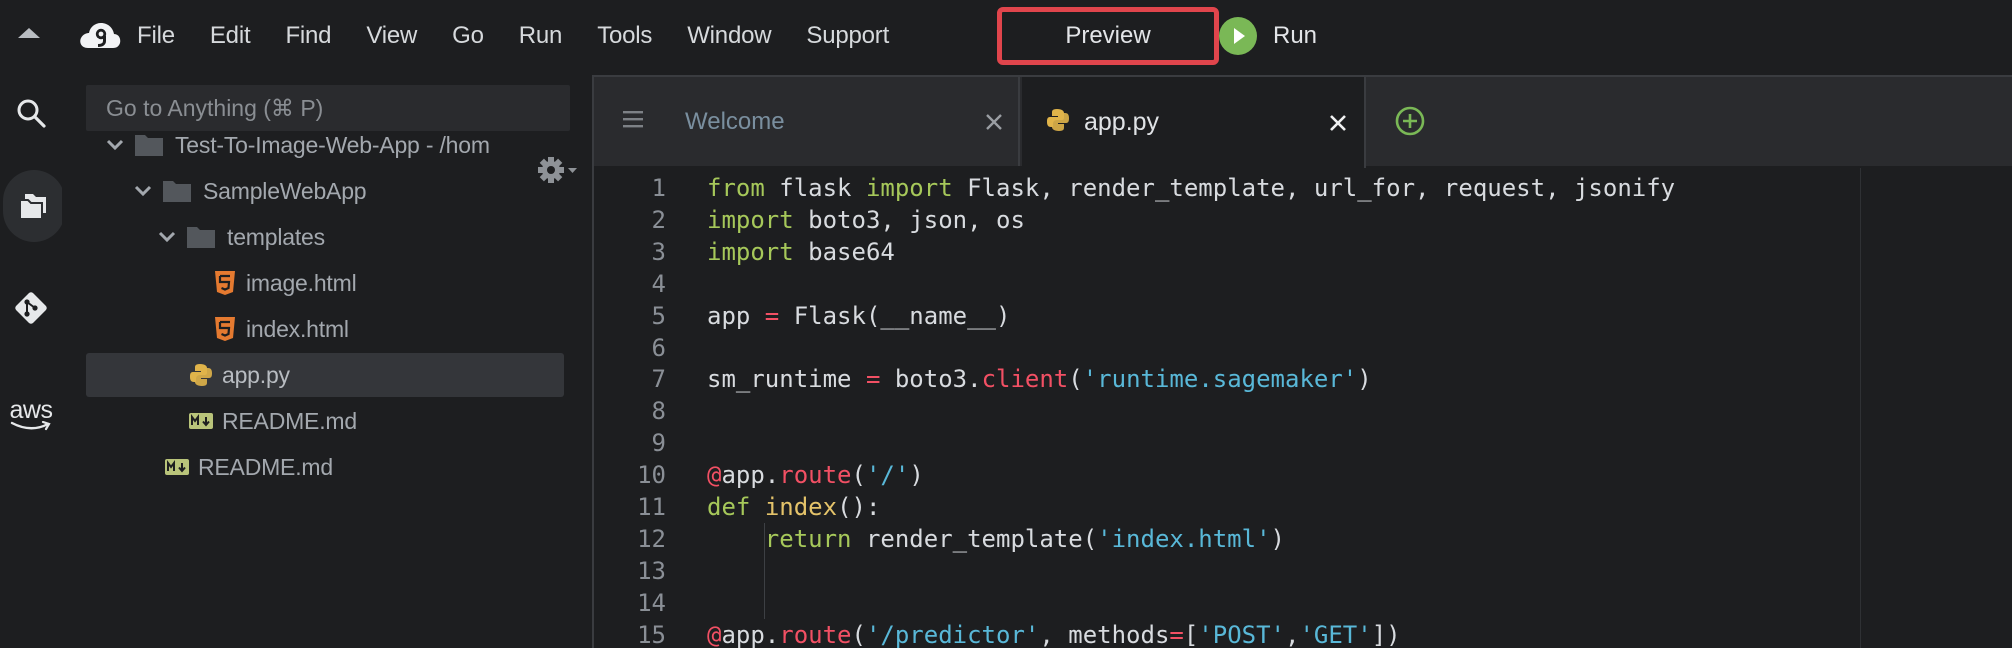 The height and width of the screenshot is (648, 2012). I want to click on search-icon, so click(31, 113).